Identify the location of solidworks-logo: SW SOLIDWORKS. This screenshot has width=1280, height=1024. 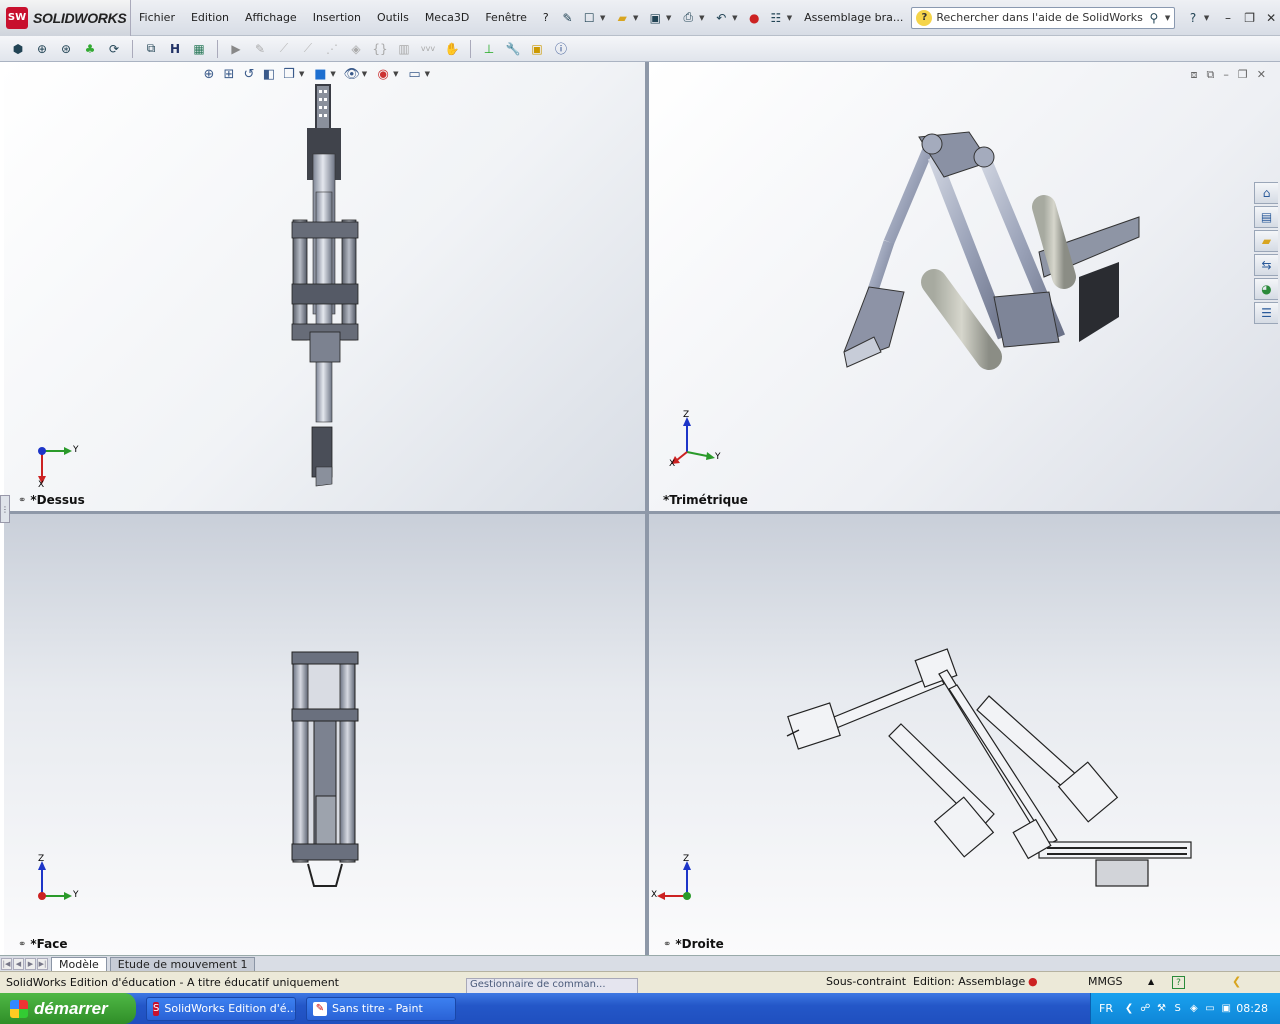
(66, 18).